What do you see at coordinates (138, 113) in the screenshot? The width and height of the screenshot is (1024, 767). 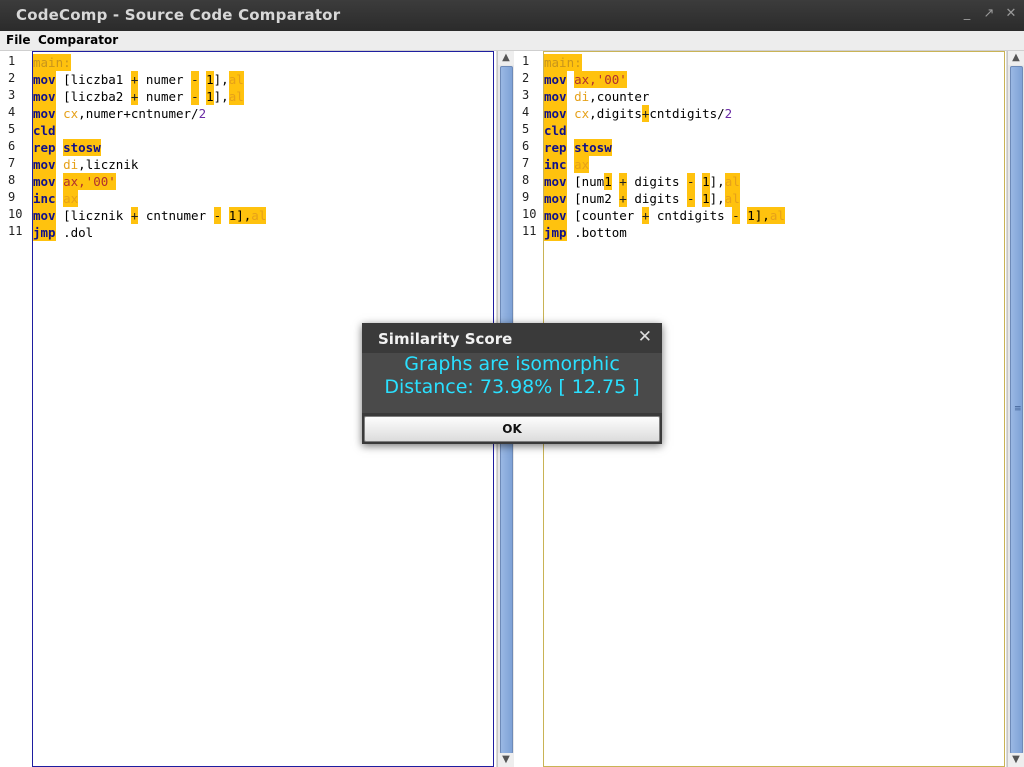 I see `code-token: ,numer+cntnumer/` at bounding box center [138, 113].